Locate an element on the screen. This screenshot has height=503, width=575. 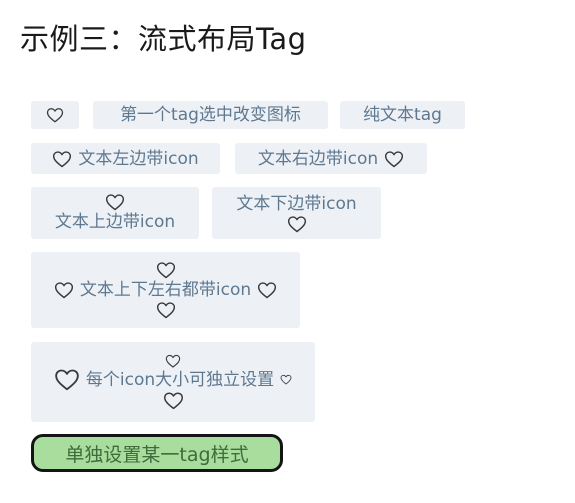
tag-custom-style: 单独设置某一tag样式 is located at coordinates (157, 453).